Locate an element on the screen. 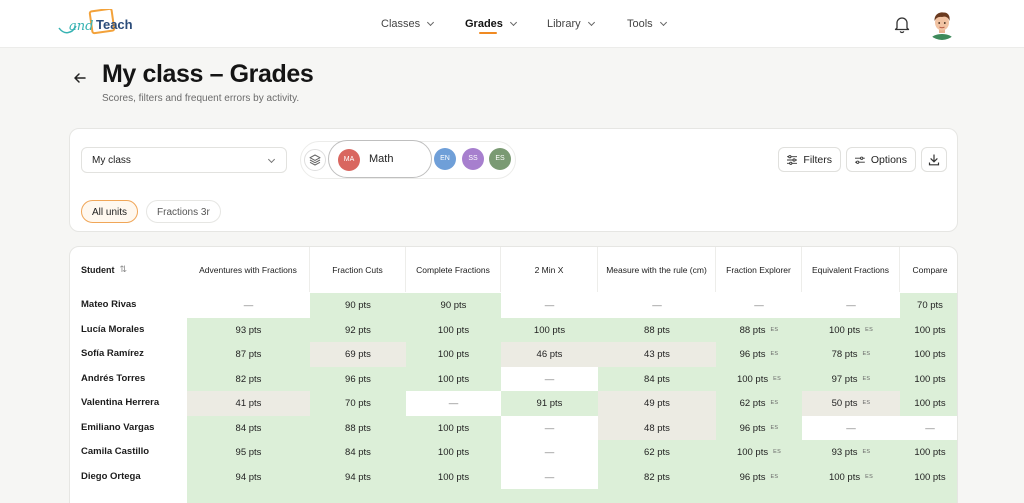  grade-cell: 88 pts ES is located at coordinates (759, 330).